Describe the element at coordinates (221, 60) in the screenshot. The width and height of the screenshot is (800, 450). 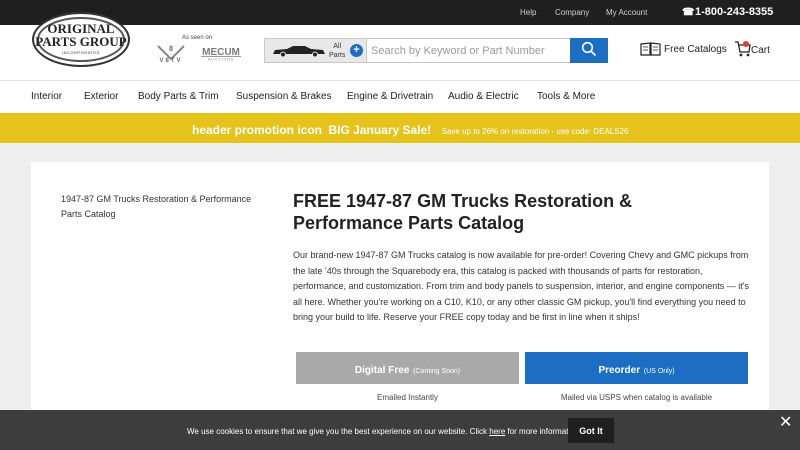
I see `svg-text: AUCTIONS` at that location.